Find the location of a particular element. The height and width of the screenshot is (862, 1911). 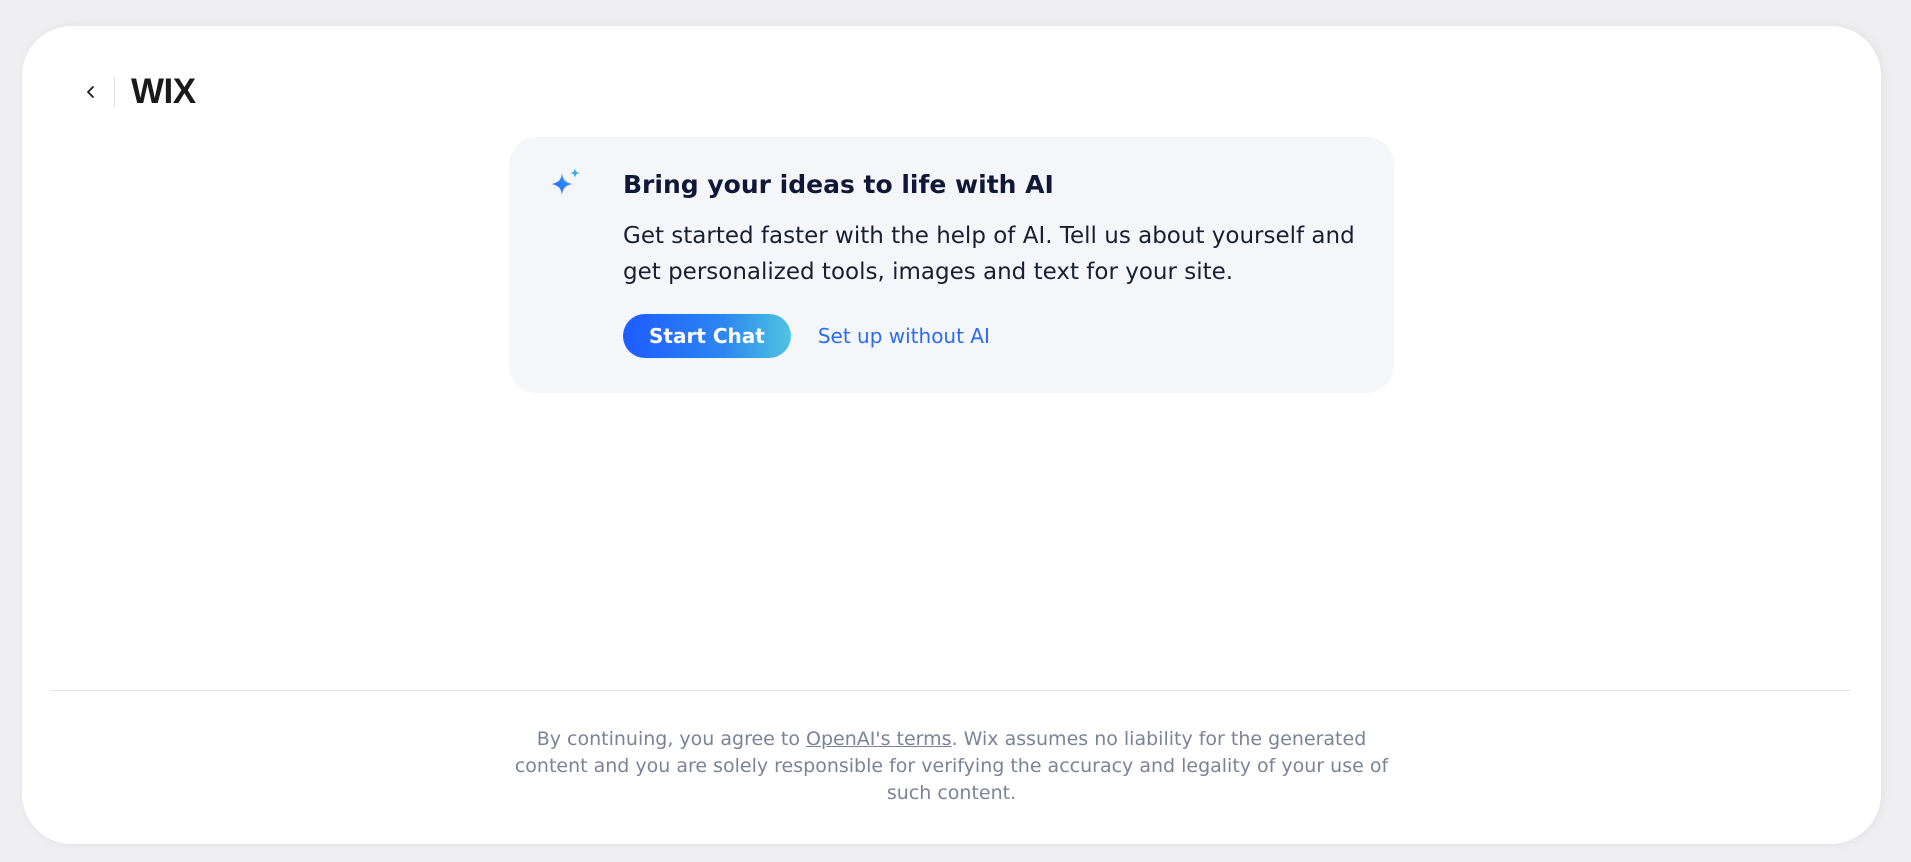

back-button is located at coordinates (91, 92).